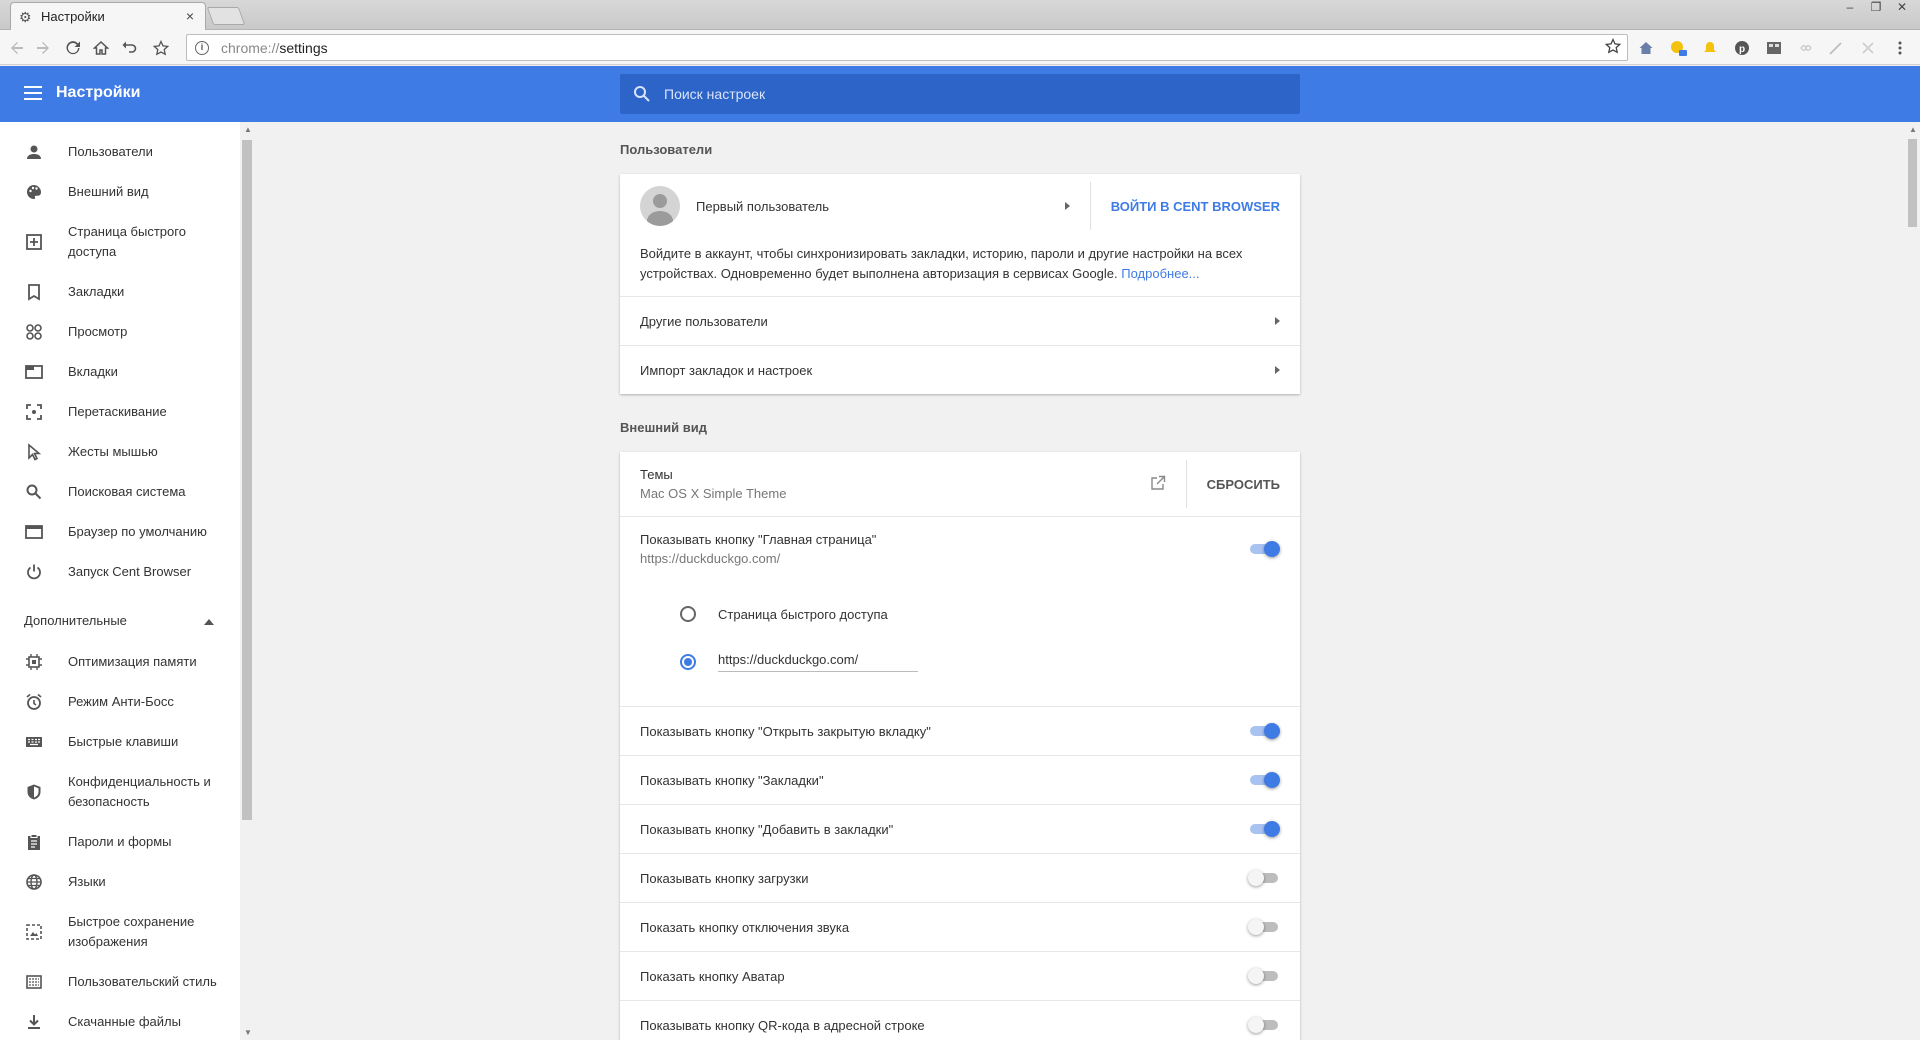 The height and width of the screenshot is (1040, 1920). Describe the element at coordinates (43, 48) in the screenshot. I see `forward-button` at that location.